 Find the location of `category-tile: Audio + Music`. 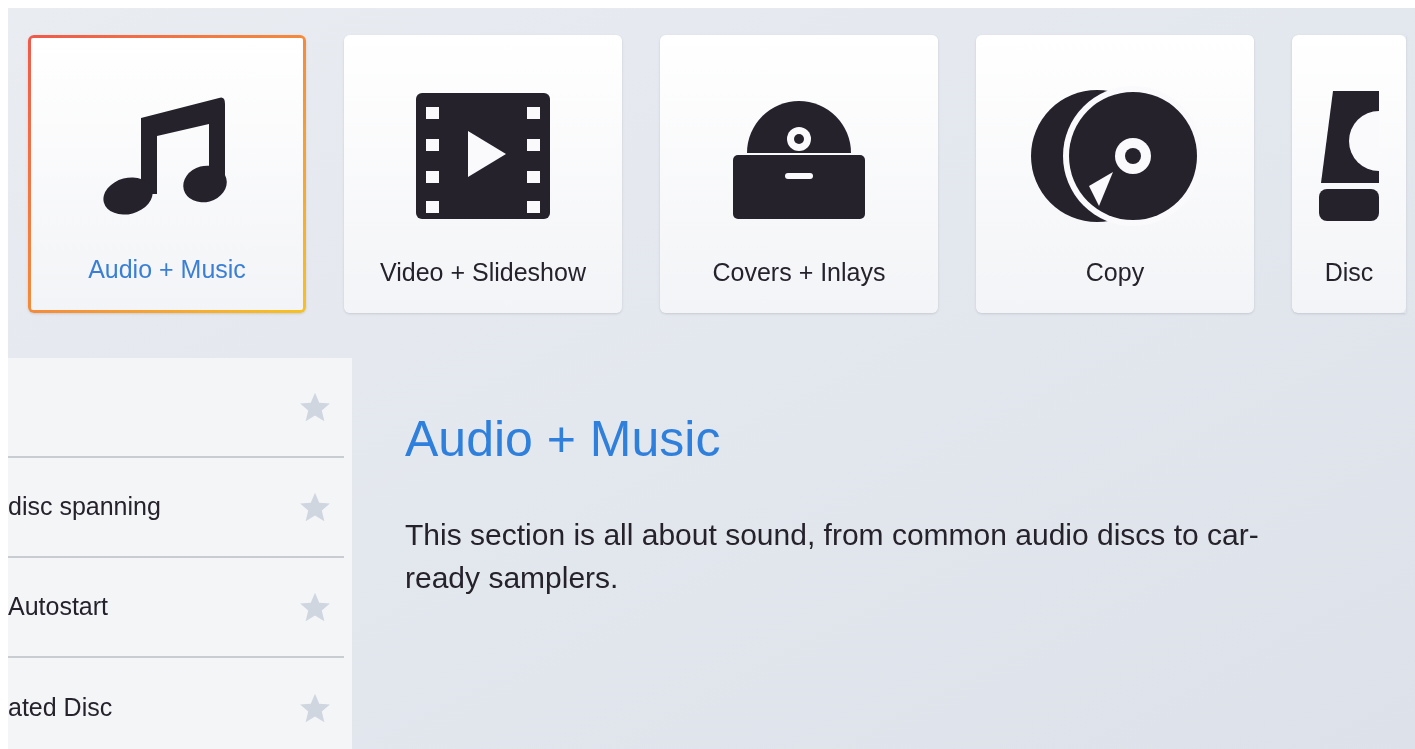

category-tile: Audio + Music is located at coordinates (167, 174).